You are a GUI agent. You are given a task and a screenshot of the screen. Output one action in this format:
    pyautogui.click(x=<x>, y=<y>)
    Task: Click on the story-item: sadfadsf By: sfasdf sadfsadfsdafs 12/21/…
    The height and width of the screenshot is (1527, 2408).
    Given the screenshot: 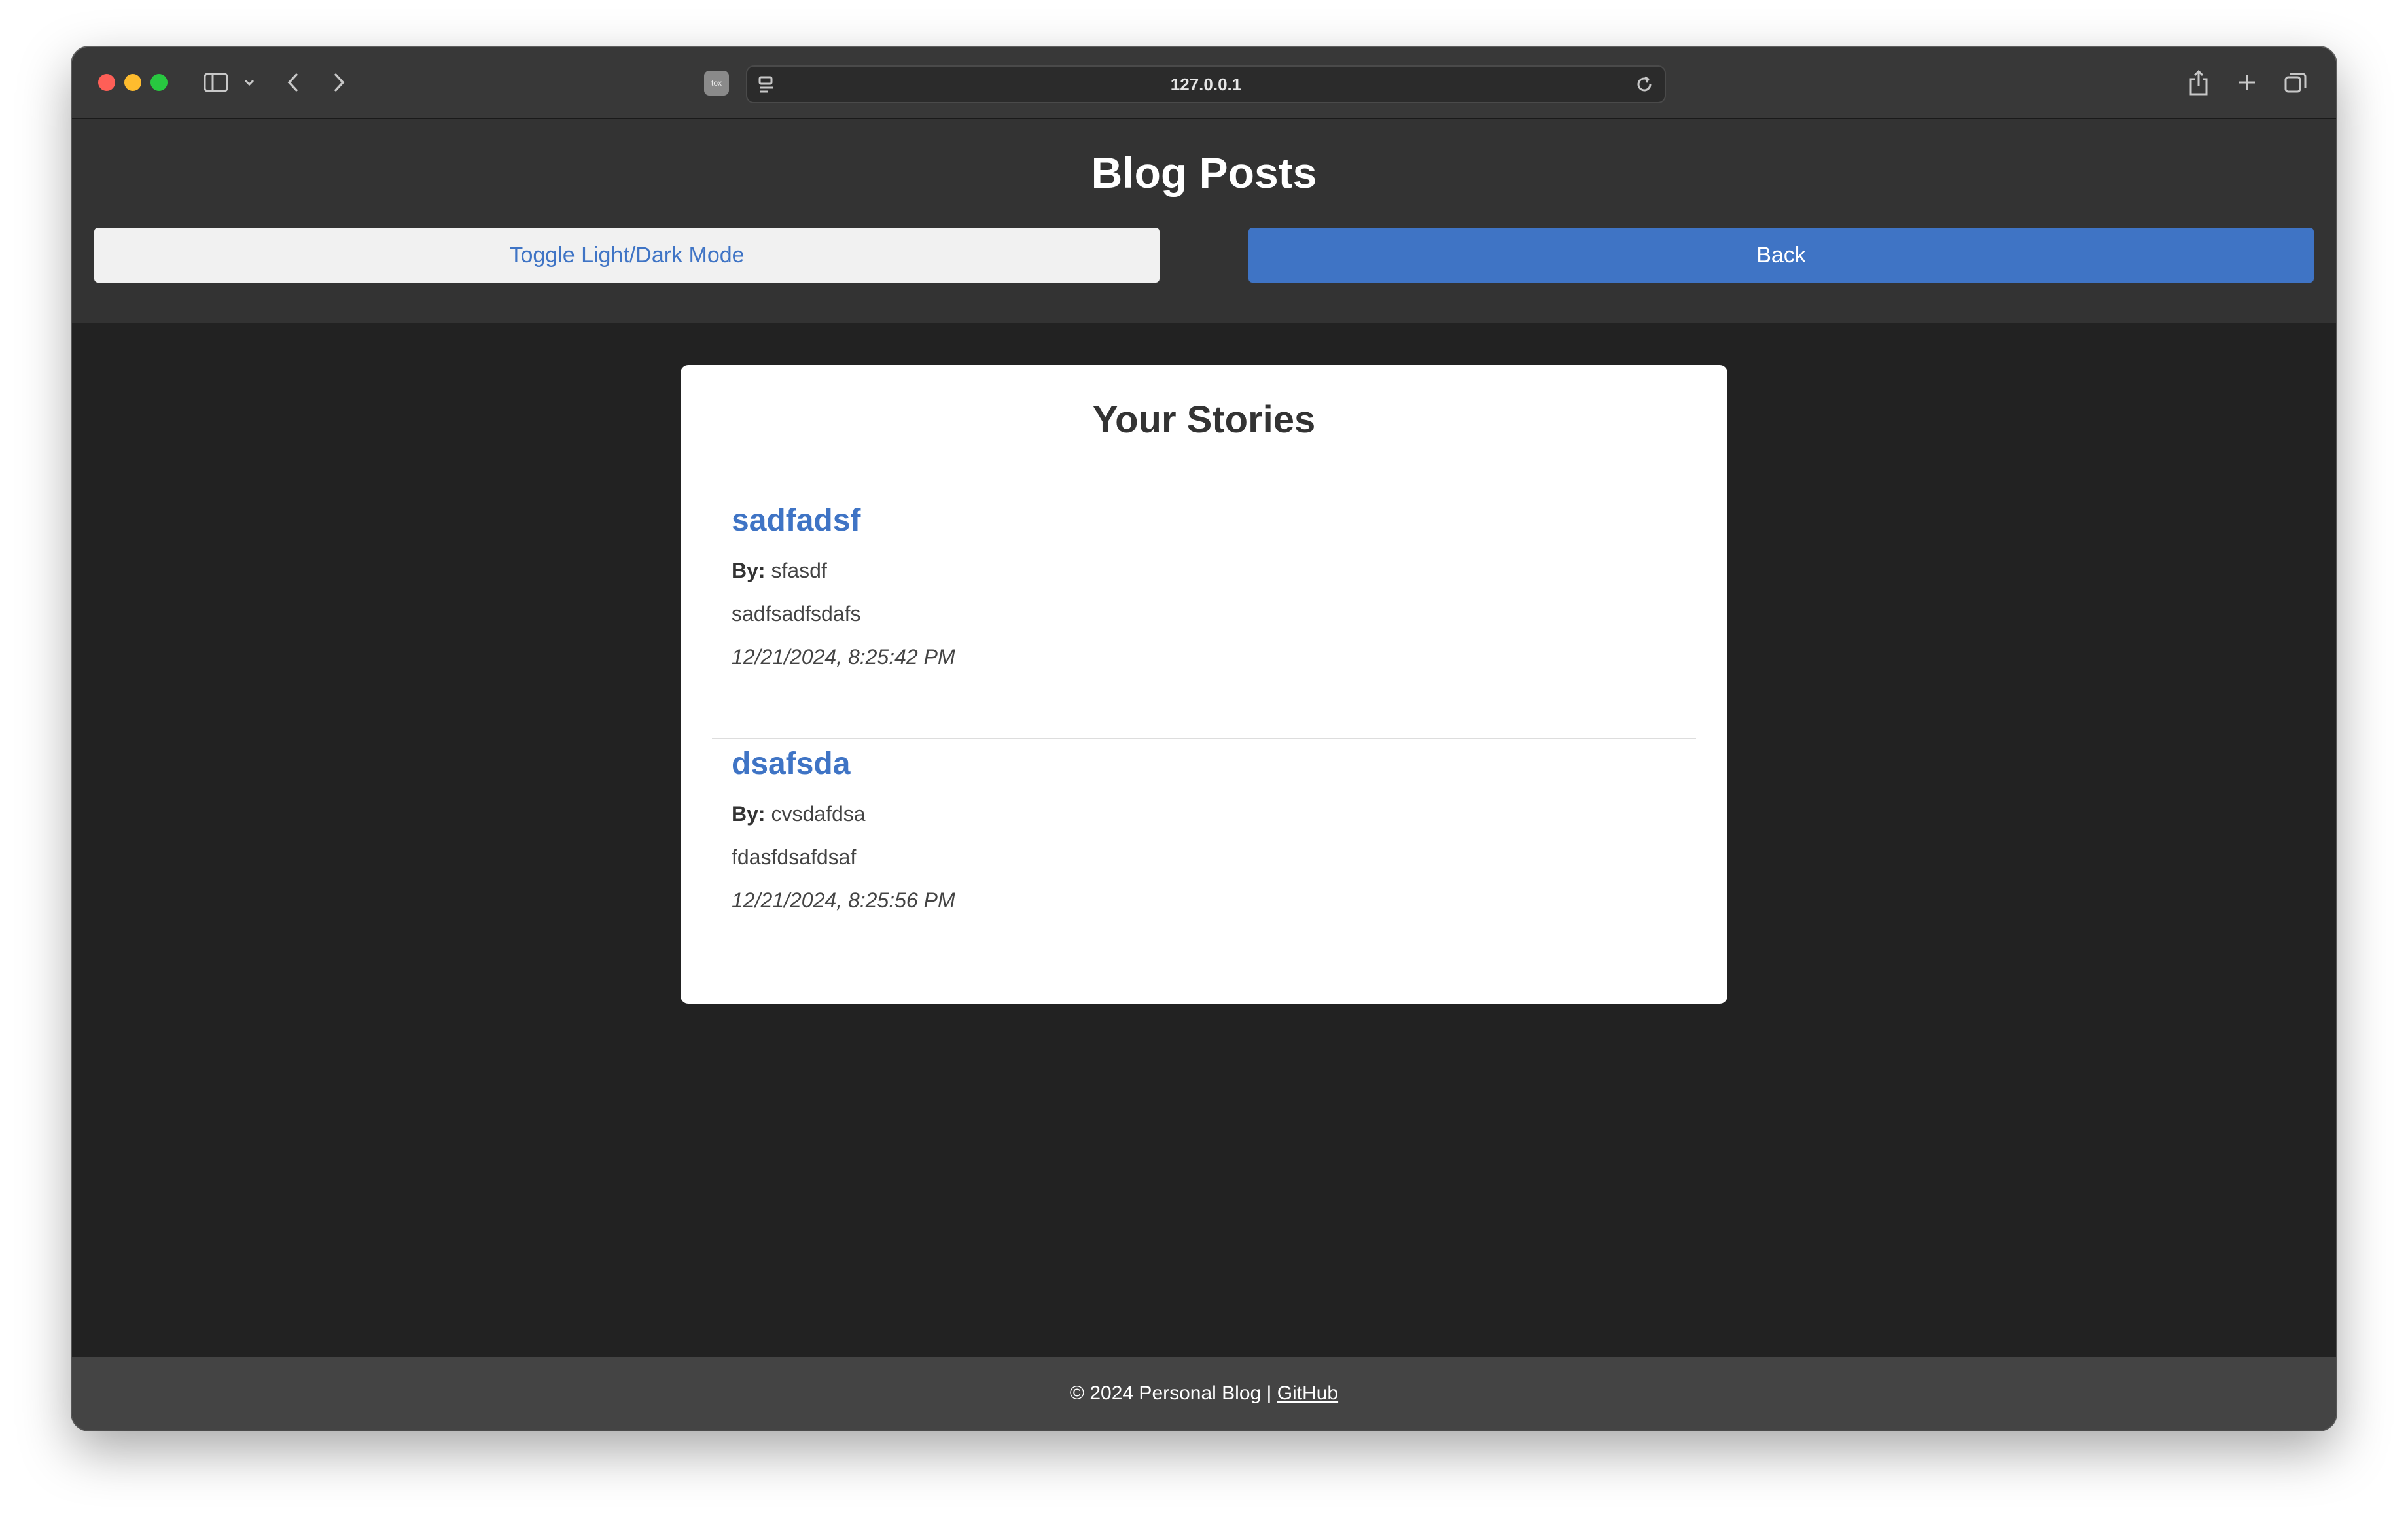 What is the action you would take?
    pyautogui.click(x=1204, y=620)
    